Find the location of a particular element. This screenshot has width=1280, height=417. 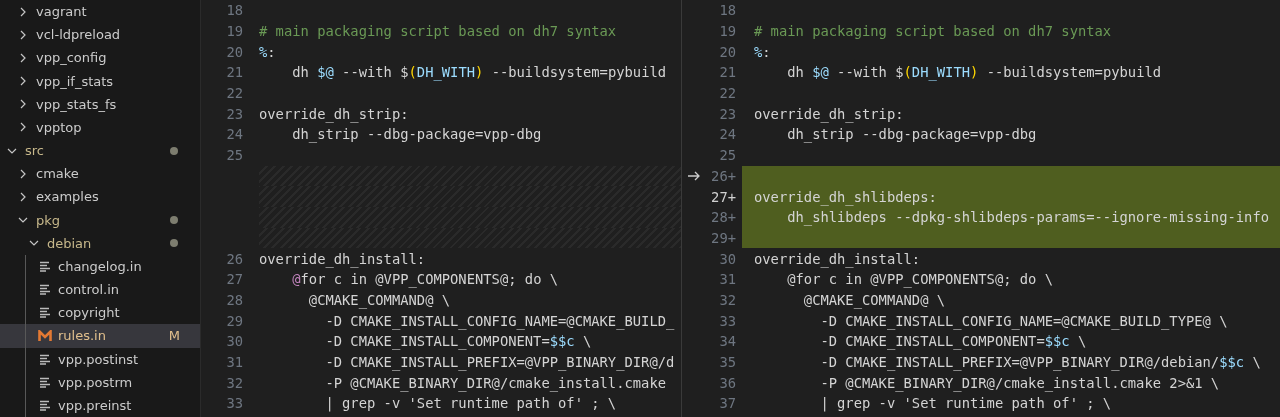

item-label: changelog.in is located at coordinates (100, 266).